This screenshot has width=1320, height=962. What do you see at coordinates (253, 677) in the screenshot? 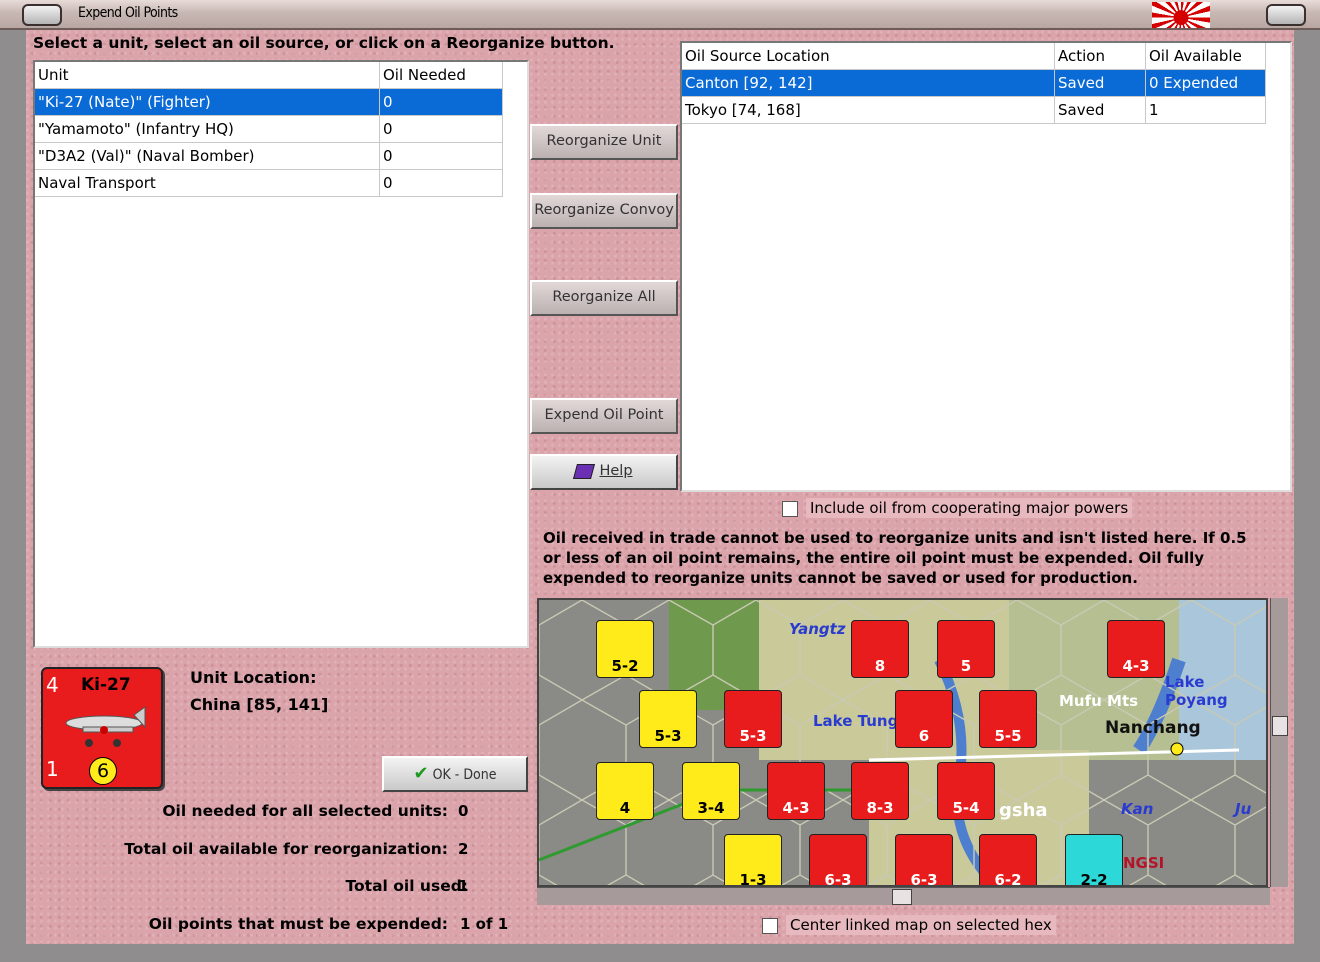
I see `unit-location-label: Unit Location:` at bounding box center [253, 677].